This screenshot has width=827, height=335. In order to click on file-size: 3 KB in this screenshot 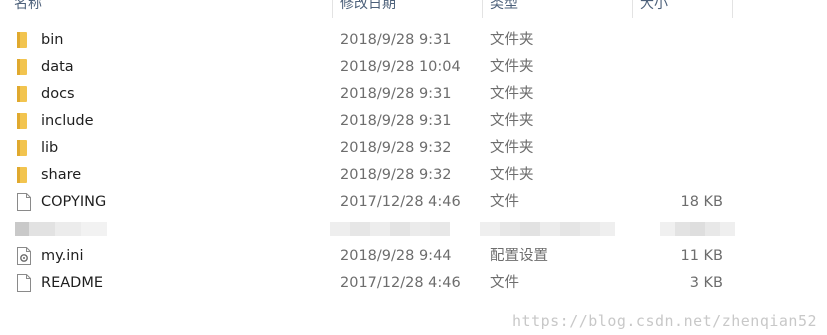, I will do `click(706, 283)`.